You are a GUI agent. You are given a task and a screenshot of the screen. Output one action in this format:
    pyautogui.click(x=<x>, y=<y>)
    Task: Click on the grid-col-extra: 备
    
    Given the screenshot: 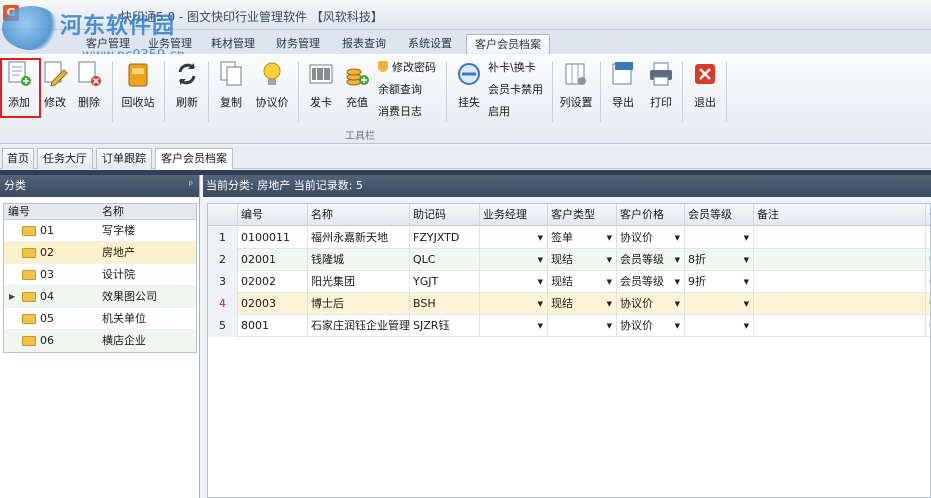 What is the action you would take?
    pyautogui.click(x=928, y=215)
    